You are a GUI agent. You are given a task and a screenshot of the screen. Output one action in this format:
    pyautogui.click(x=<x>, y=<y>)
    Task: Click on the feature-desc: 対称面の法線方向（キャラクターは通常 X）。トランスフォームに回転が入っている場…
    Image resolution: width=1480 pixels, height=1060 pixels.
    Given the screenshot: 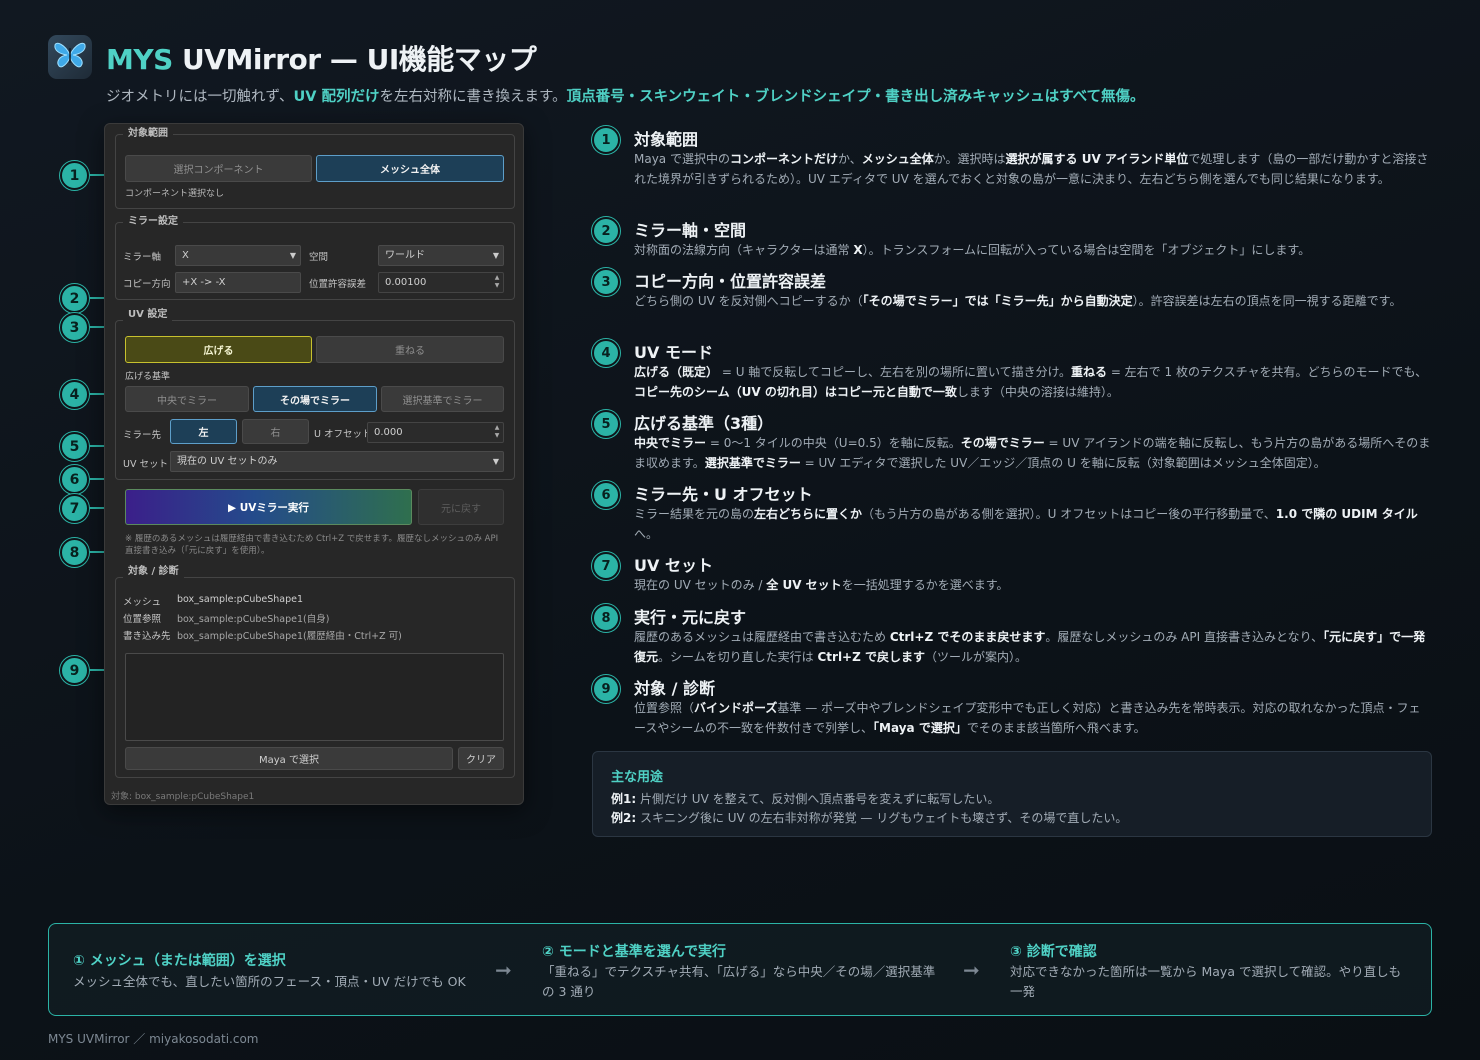 What is the action you would take?
    pyautogui.click(x=972, y=250)
    